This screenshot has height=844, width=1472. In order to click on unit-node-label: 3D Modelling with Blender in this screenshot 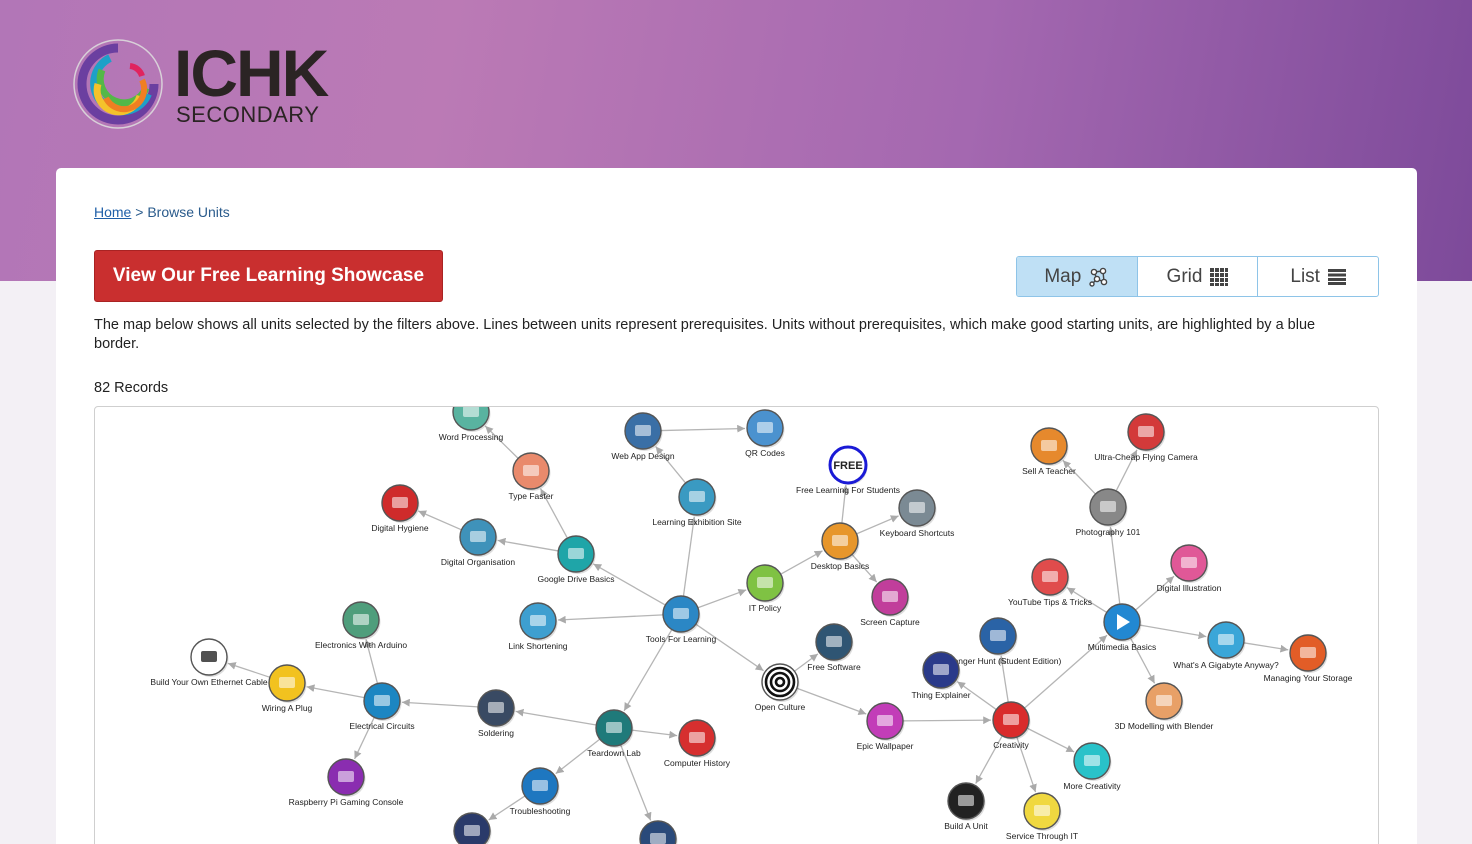, I will do `click(1164, 726)`.